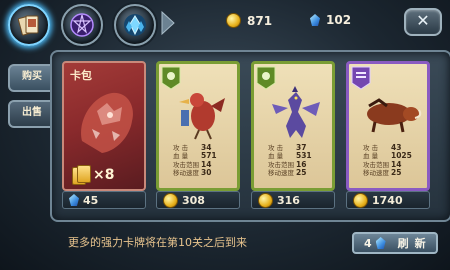 The image size is (450, 270). Describe the element at coordinates (168, 23) in the screenshot. I see `chevron-right-icon` at that location.